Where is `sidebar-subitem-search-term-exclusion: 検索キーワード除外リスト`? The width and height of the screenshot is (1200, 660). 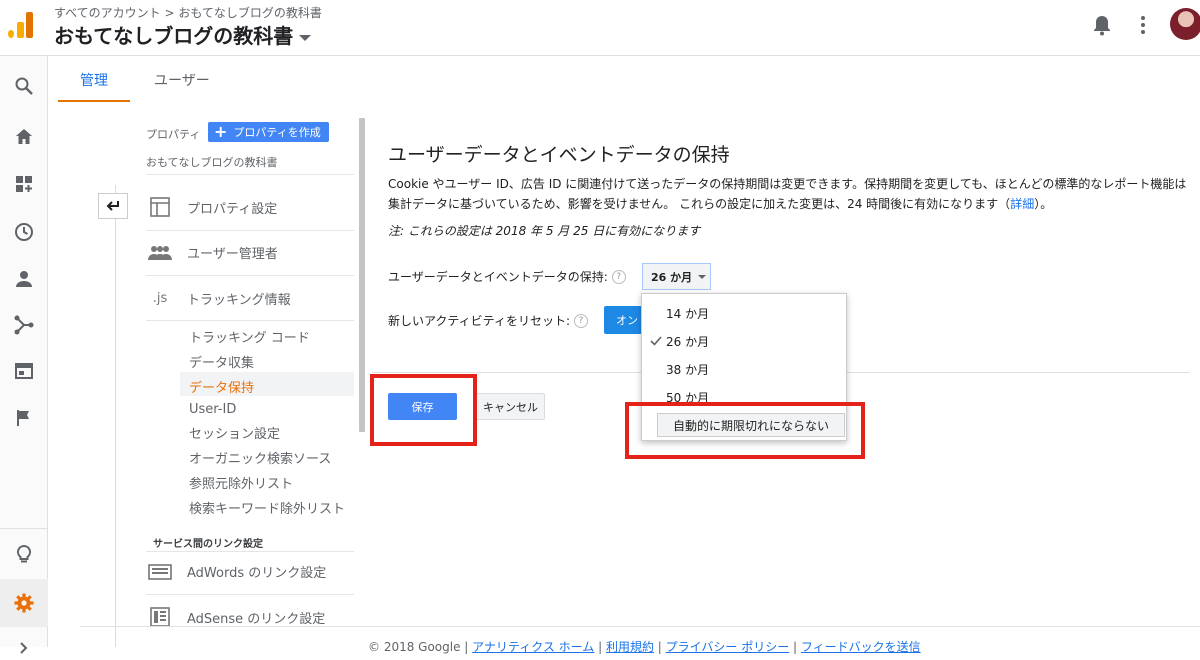
sidebar-subitem-search-term-exclusion: 検索キーワード除外リスト is located at coordinates (267, 507).